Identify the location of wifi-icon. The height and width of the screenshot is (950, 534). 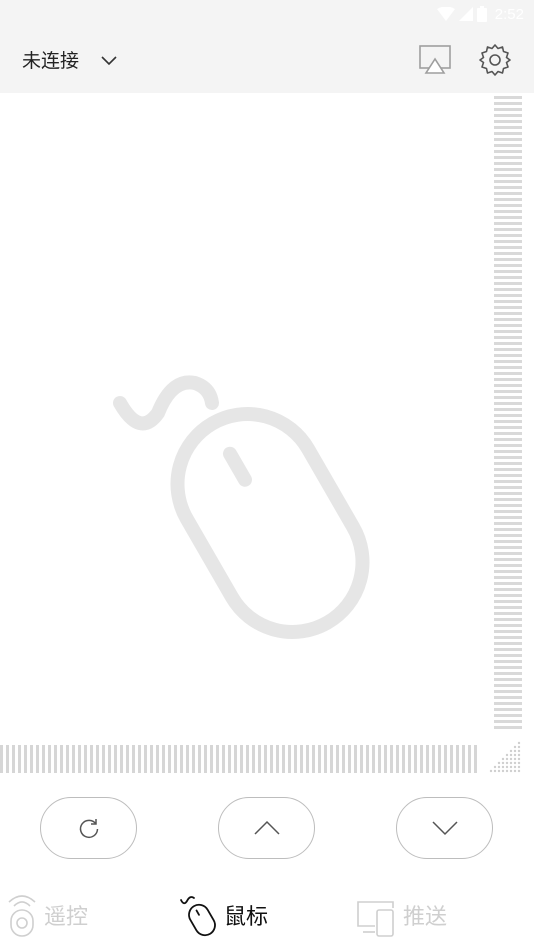
(445, 14).